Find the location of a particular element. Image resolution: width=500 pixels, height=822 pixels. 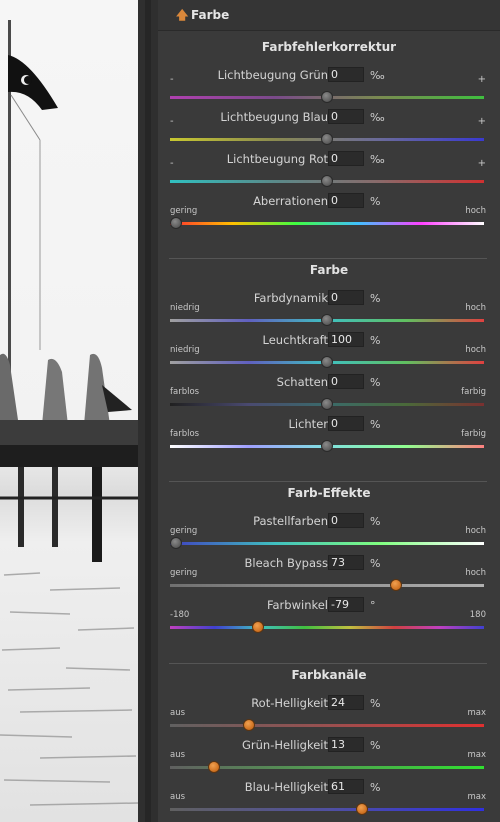

slider-row-lichtbeugung-rot: - Lichtbeugung Rot 0 ‰ + is located at coordinates (329, 171).